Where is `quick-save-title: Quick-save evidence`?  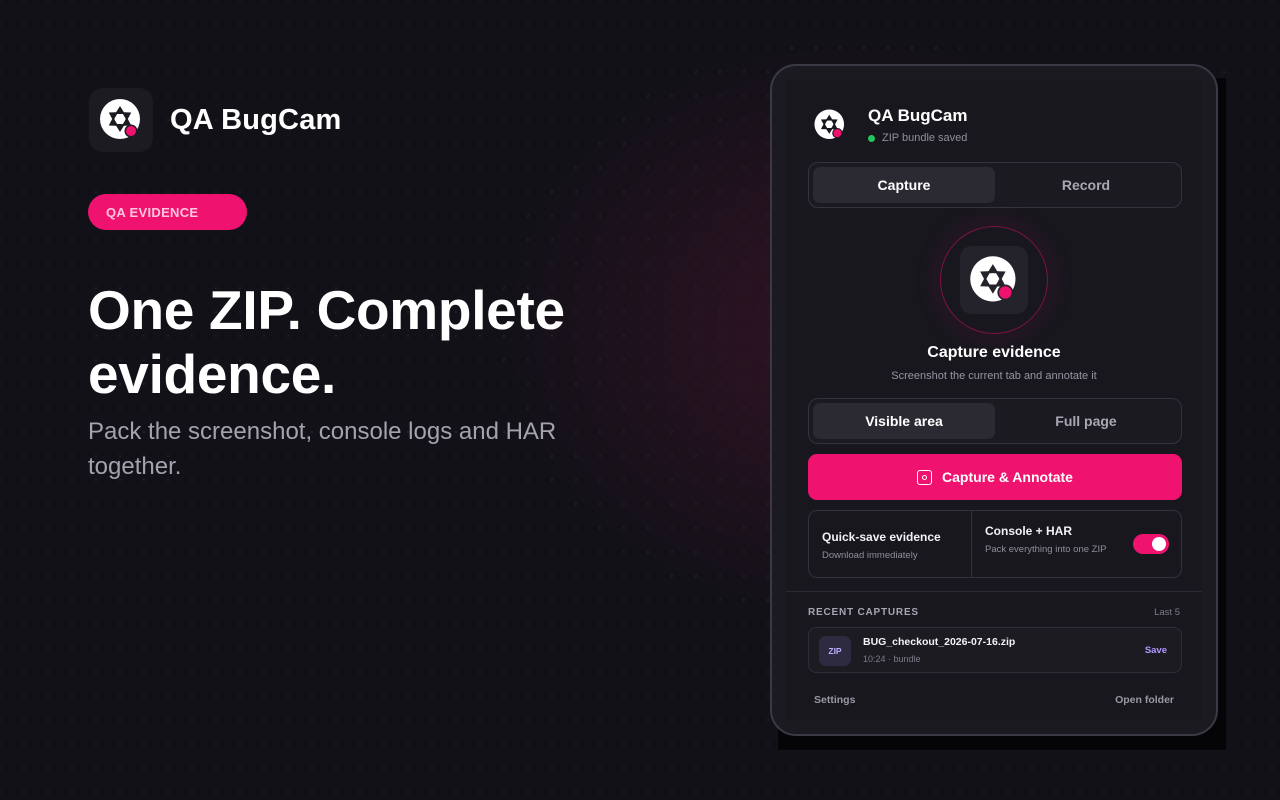
quick-save-title: Quick-save evidence is located at coordinates (881, 537).